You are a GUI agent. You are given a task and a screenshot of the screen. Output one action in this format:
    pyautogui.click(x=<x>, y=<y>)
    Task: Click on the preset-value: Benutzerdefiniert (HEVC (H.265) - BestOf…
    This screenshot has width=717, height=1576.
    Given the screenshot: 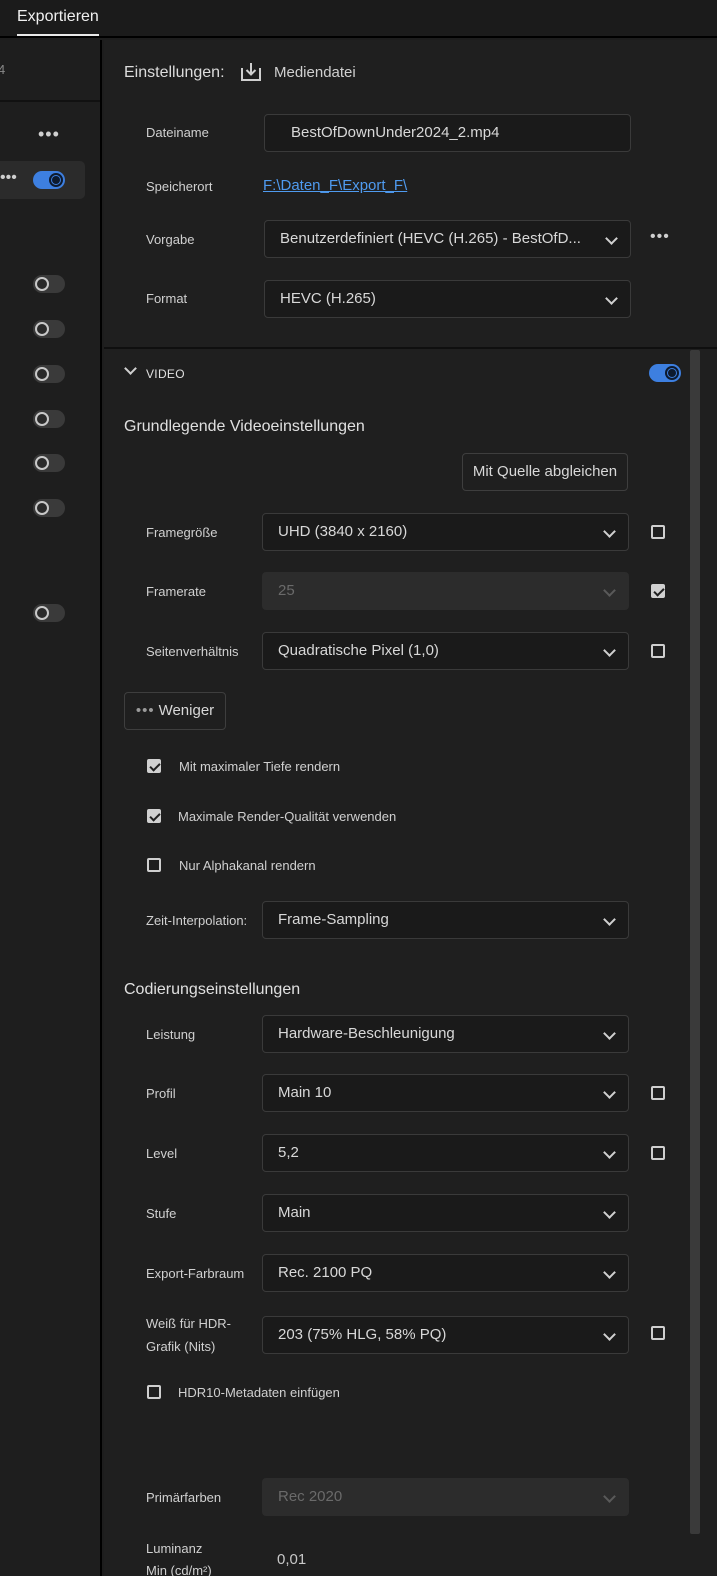 What is the action you would take?
    pyautogui.click(x=430, y=238)
    